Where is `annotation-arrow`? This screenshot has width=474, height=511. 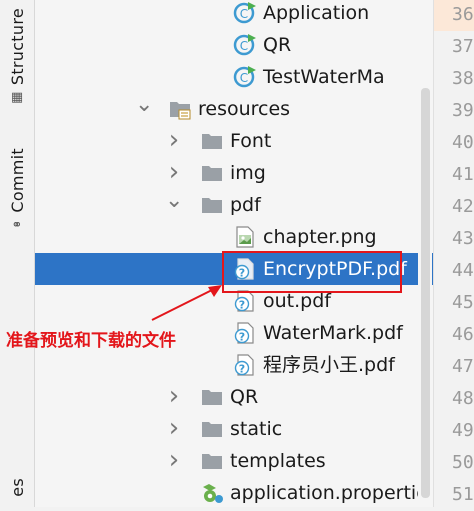 annotation-arrow is located at coordinates (186, 303).